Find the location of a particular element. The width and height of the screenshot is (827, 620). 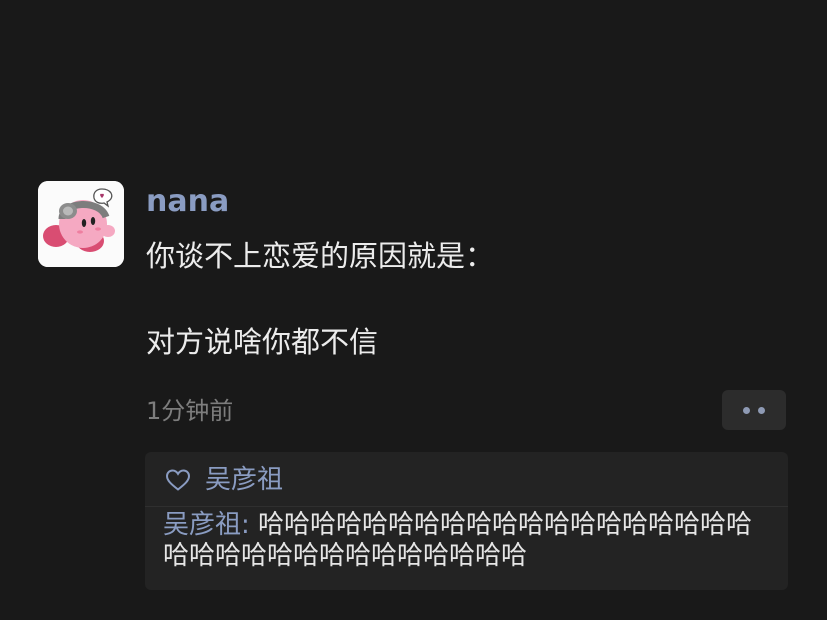

liker-name: 吴彦祖 is located at coordinates (244, 480).